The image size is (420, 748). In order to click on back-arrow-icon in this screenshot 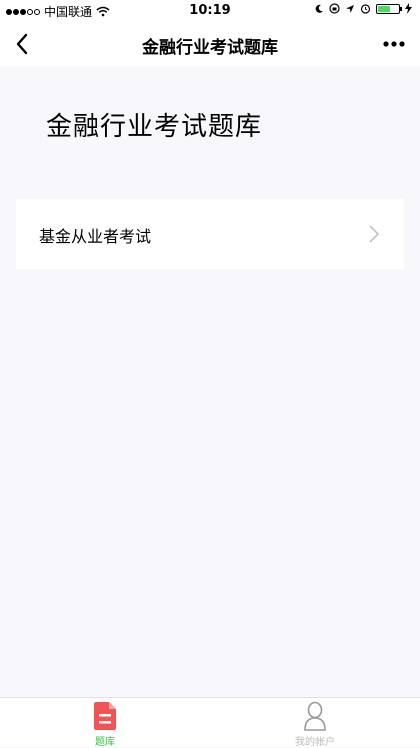, I will do `click(24, 44)`.